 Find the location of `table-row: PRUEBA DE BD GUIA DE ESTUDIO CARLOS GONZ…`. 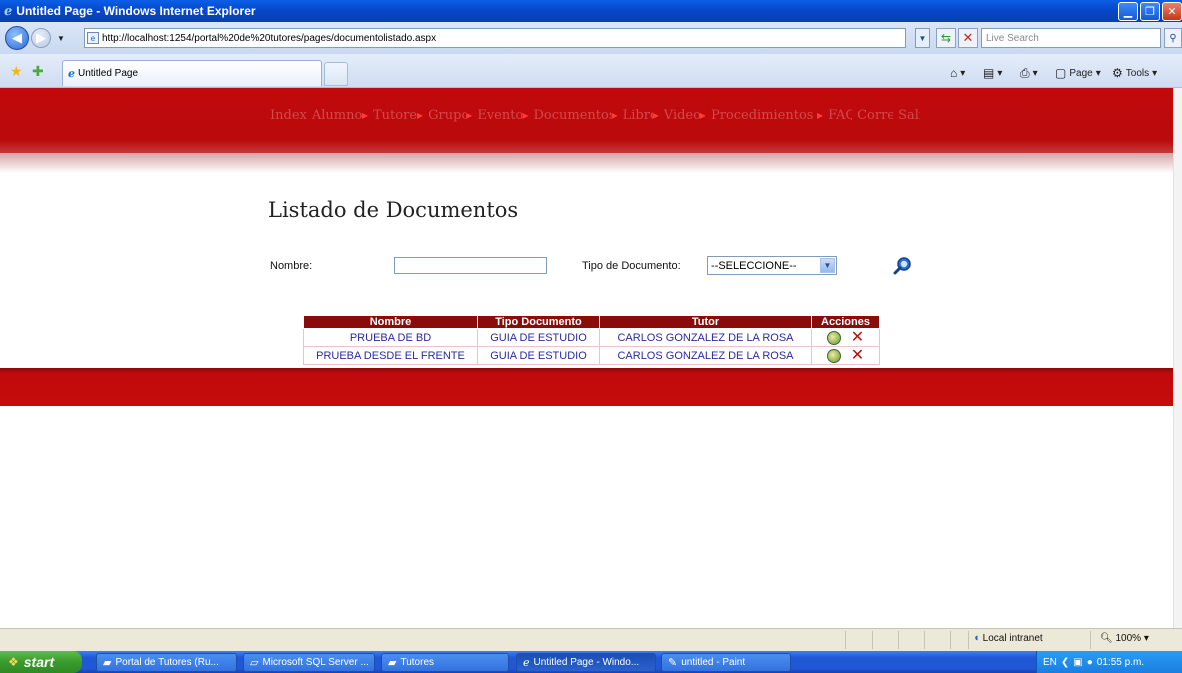

table-row: PRUEBA DE BD GUIA DE ESTUDIO CARLOS GONZ… is located at coordinates (591, 337).